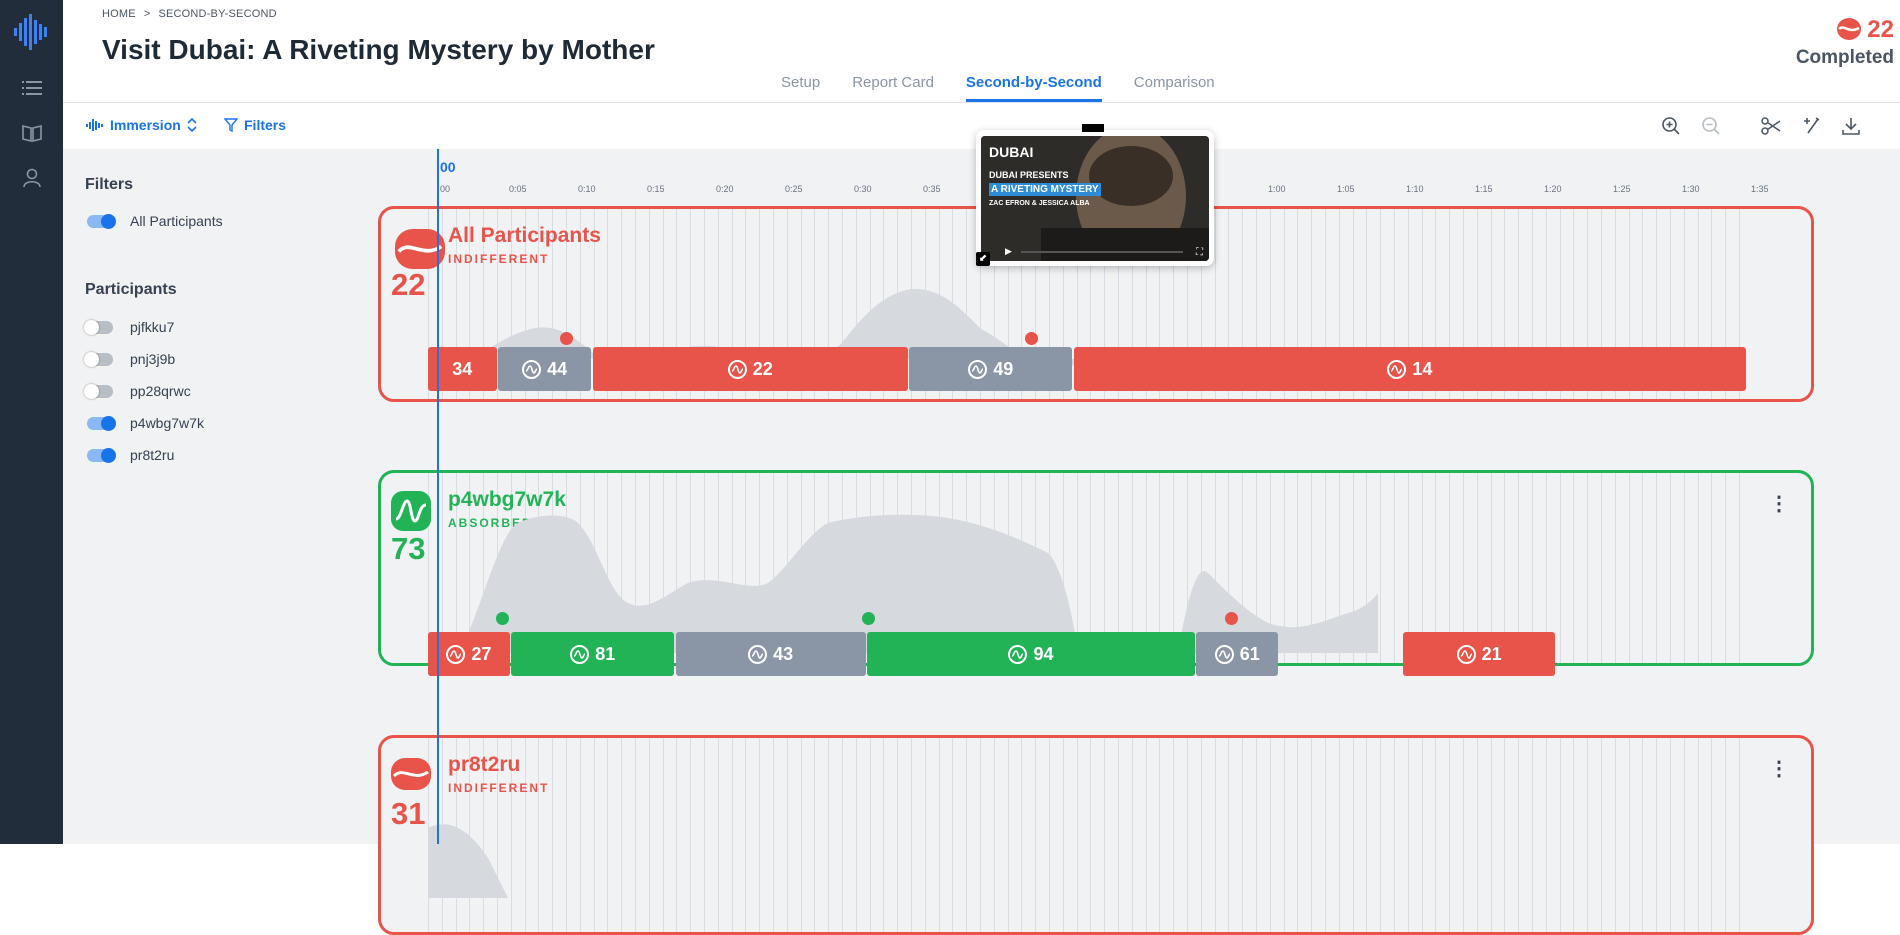 The width and height of the screenshot is (1900, 935). I want to click on zoom-out-icon, so click(1711, 126).